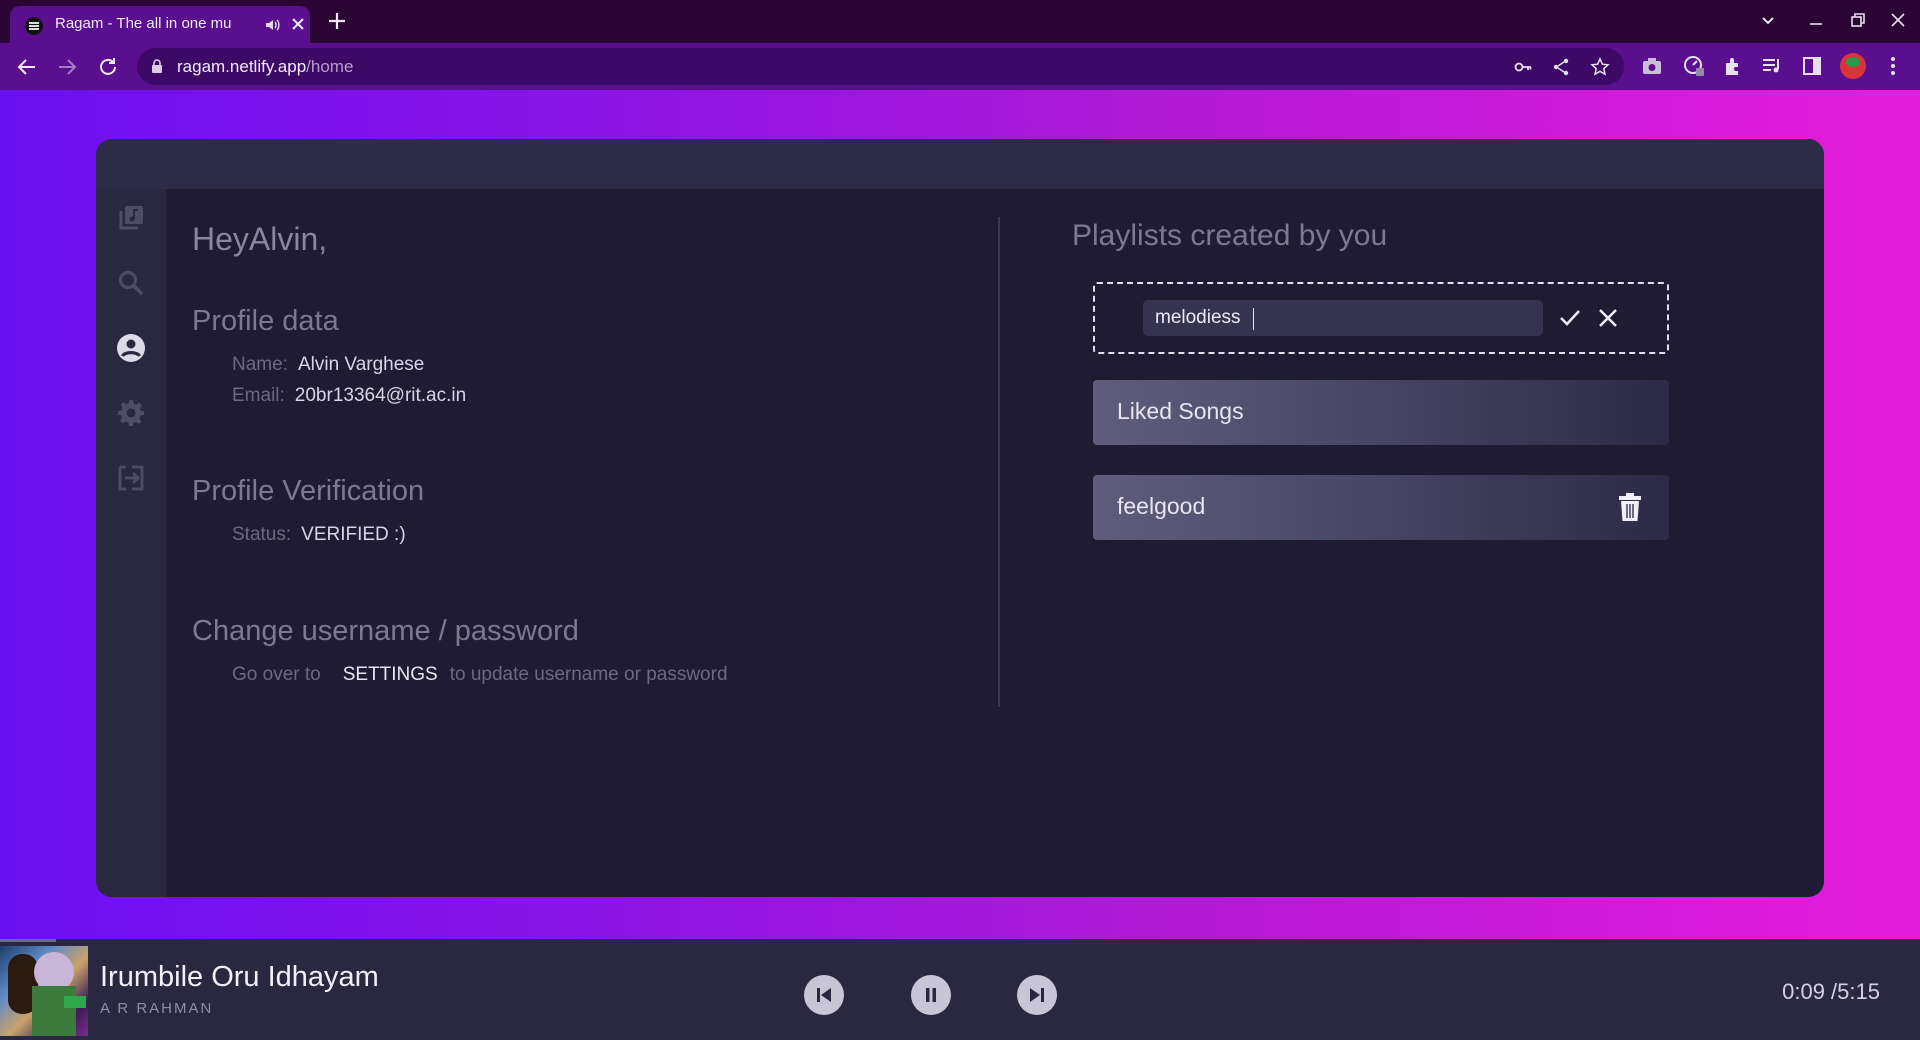  What do you see at coordinates (1600, 67) in the screenshot?
I see `bookmark-star-icon` at bounding box center [1600, 67].